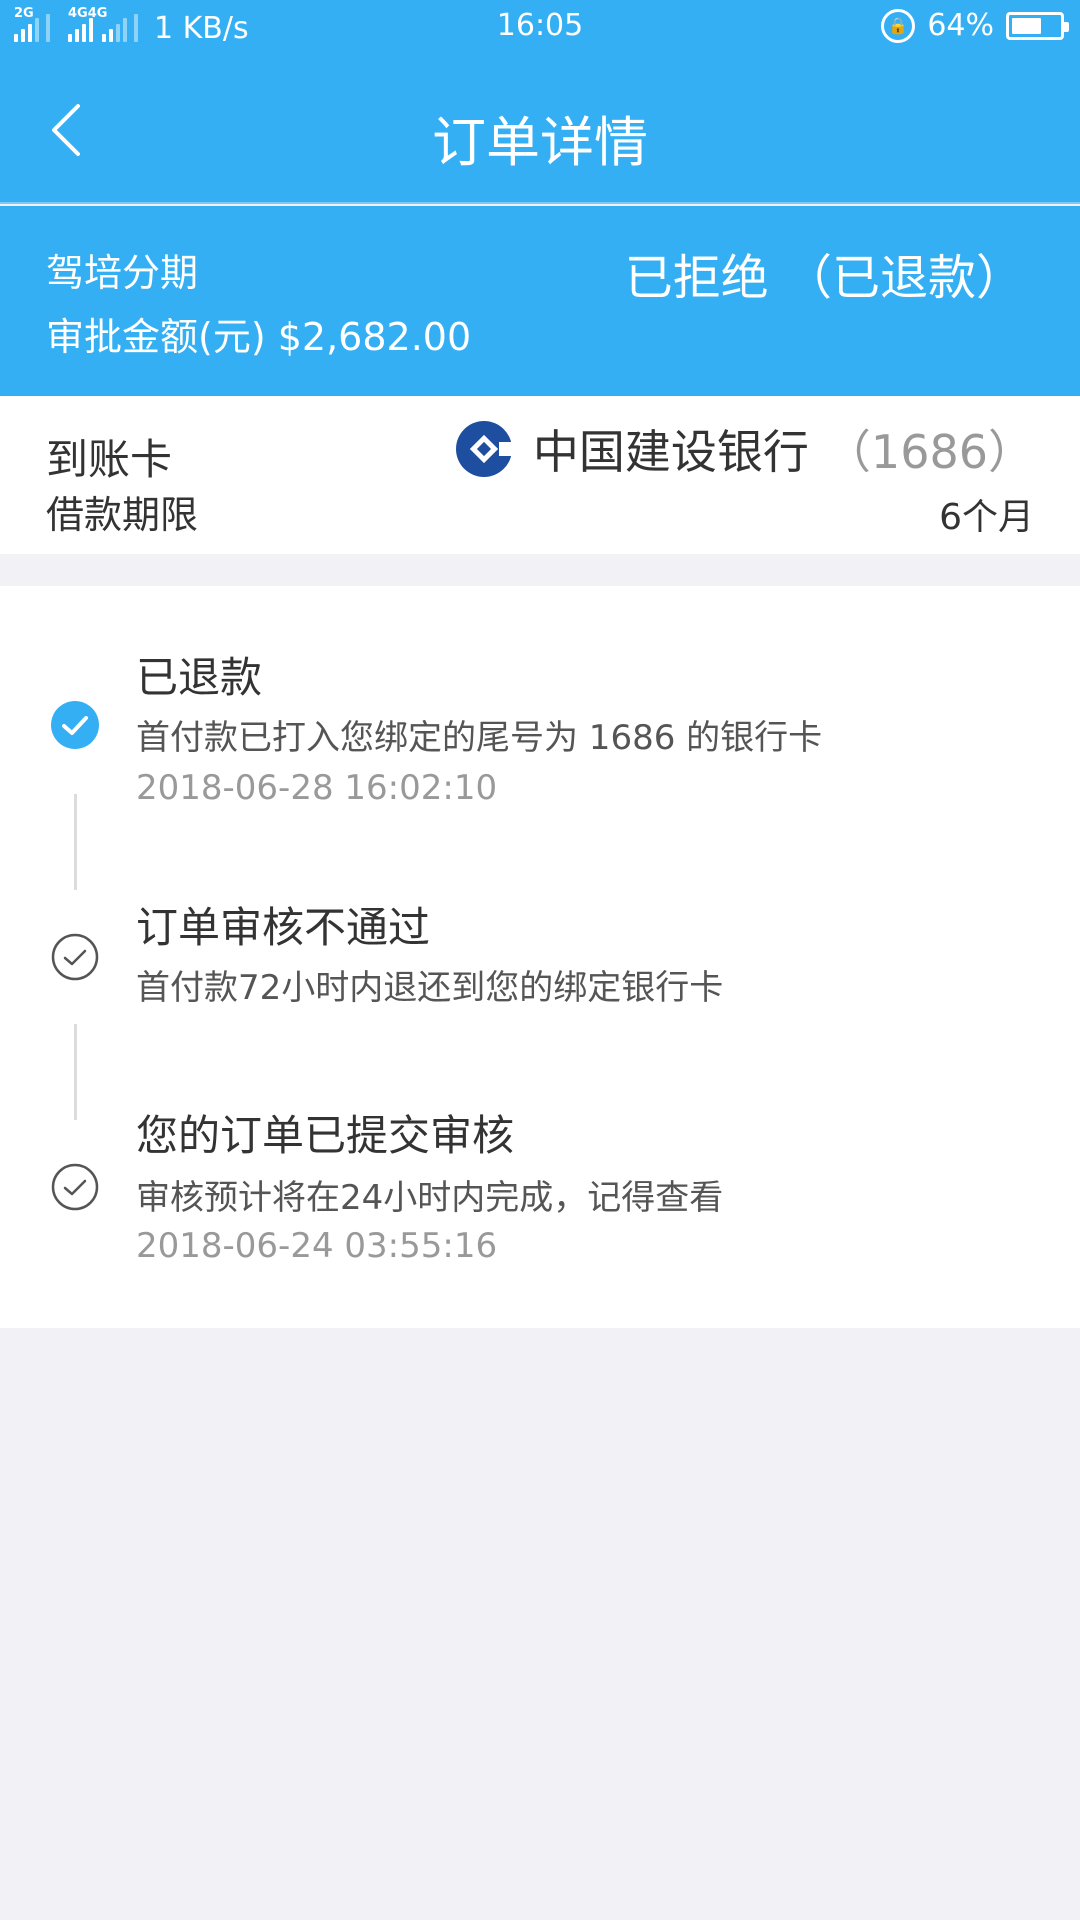 Image resolution: width=1080 pixels, height=1920 pixels. I want to click on check-circle-filled-icon, so click(75, 725).